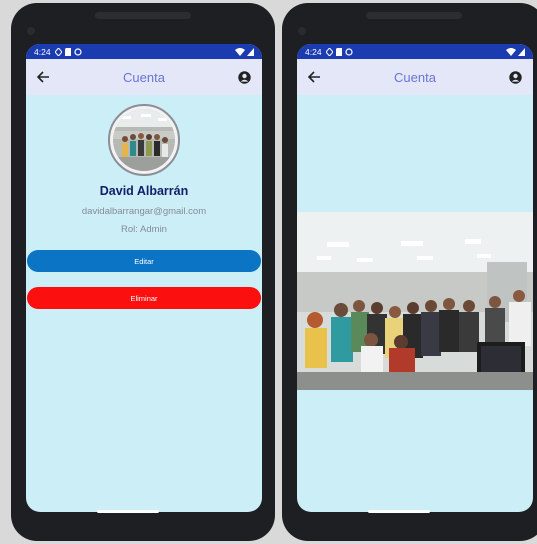 Image resolution: width=537 pixels, height=544 pixels. What do you see at coordinates (144, 211) in the screenshot?
I see `profile-email: davidalbarrangar@gmail.com` at bounding box center [144, 211].